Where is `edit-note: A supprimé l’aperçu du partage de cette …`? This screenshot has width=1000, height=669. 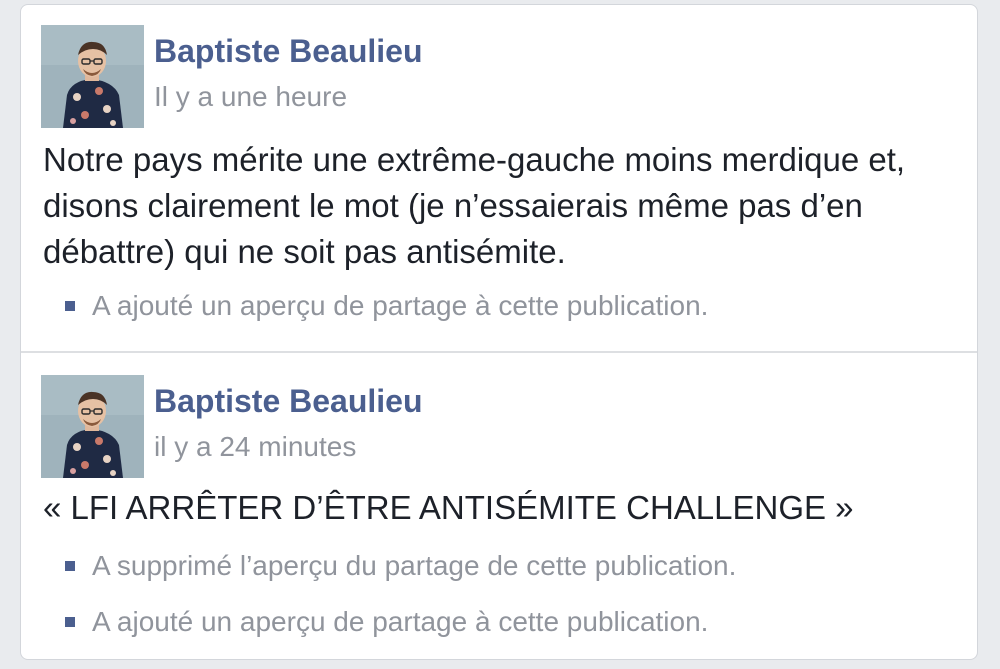 edit-note: A supprimé l’aperçu du partage de cette … is located at coordinates (400, 566).